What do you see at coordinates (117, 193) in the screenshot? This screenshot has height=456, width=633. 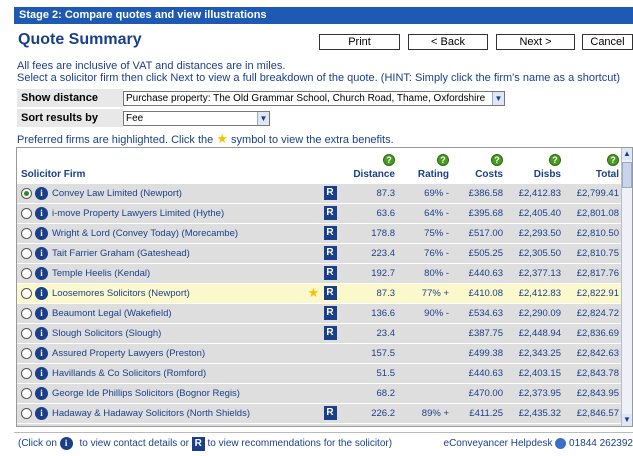 I see `firm-name: Convey Law Limited (Newport)` at bounding box center [117, 193].